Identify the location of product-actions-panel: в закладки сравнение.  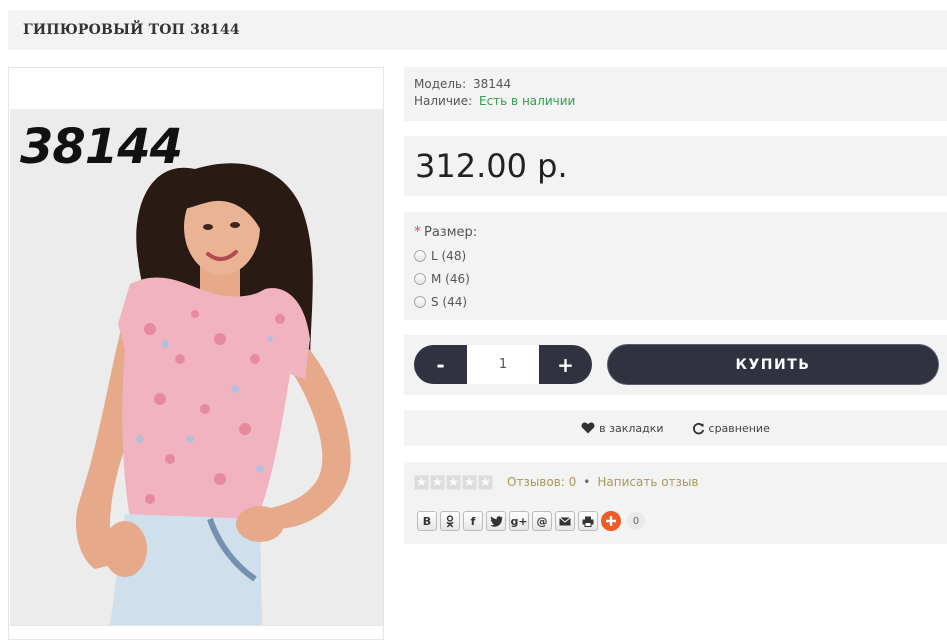
(675, 428).